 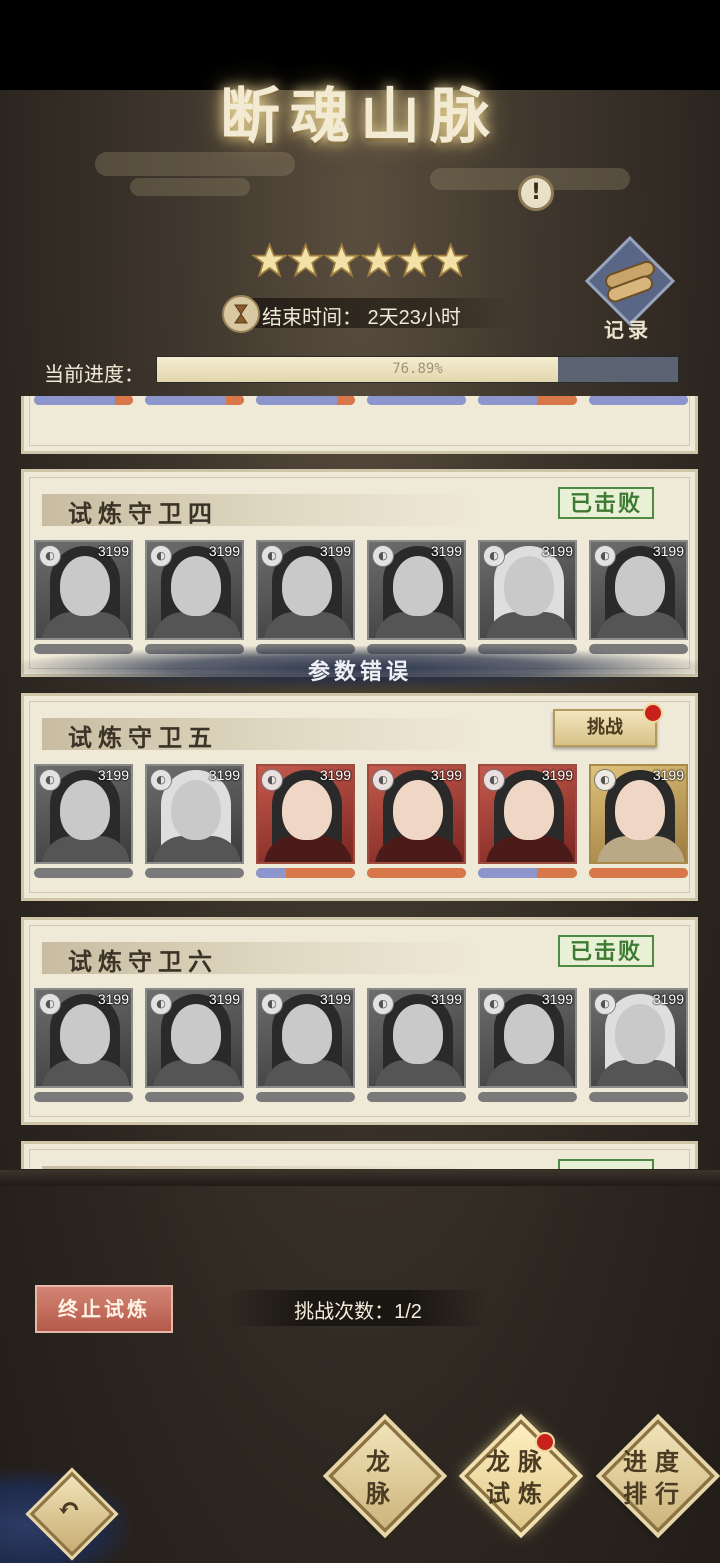 What do you see at coordinates (69, 1508) in the screenshot?
I see `back-arrow-icon: ↶` at bounding box center [69, 1508].